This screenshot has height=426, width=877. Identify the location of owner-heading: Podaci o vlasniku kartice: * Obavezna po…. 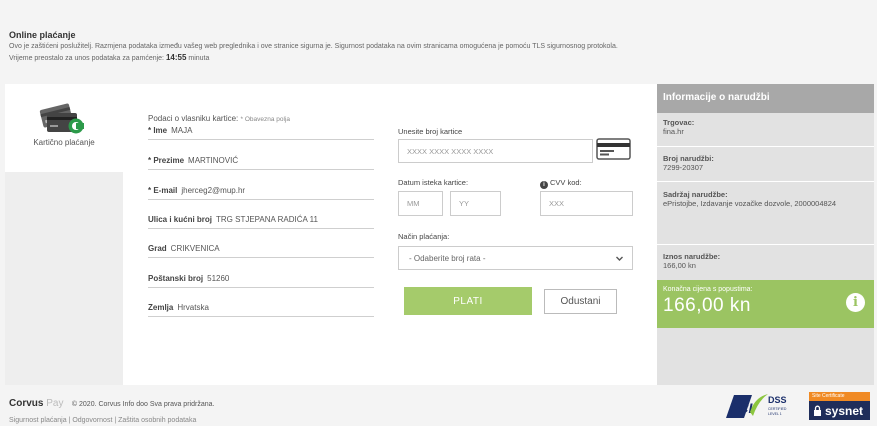
(261, 118).